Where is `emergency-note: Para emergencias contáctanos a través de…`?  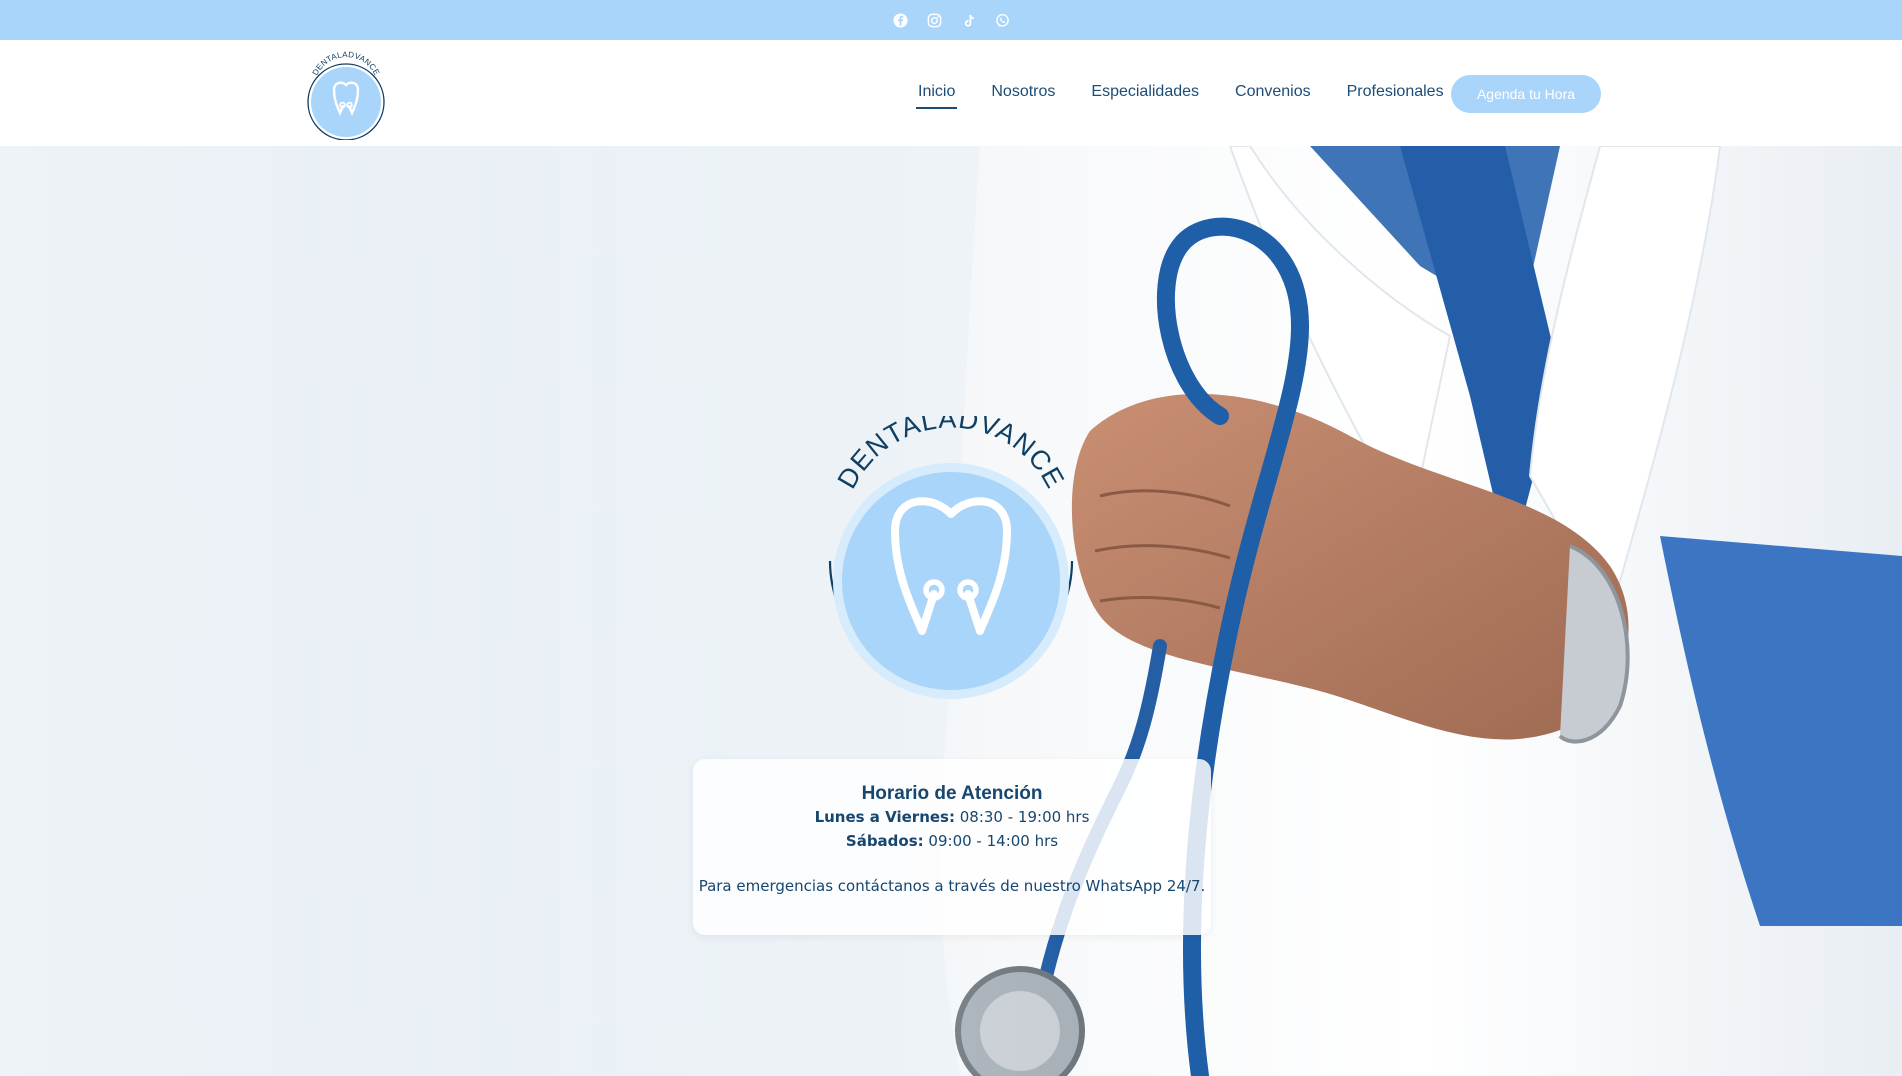 emergency-note: Para emergencias contáctanos a través de… is located at coordinates (952, 886).